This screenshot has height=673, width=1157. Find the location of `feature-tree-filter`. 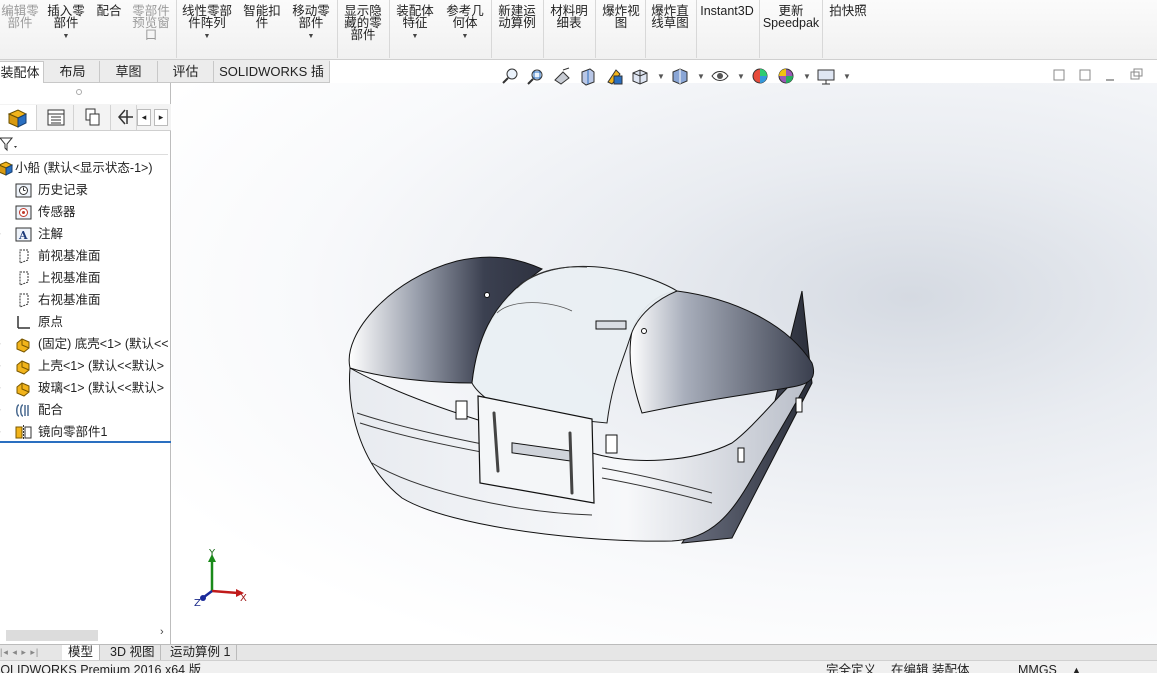

feature-tree-filter is located at coordinates (84, 144).